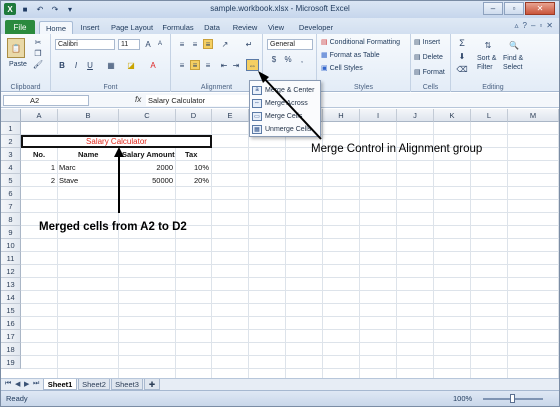 The image size is (560, 407). What do you see at coordinates (11, 362) in the screenshot?
I see `row-header-19: 19` at bounding box center [11, 362].